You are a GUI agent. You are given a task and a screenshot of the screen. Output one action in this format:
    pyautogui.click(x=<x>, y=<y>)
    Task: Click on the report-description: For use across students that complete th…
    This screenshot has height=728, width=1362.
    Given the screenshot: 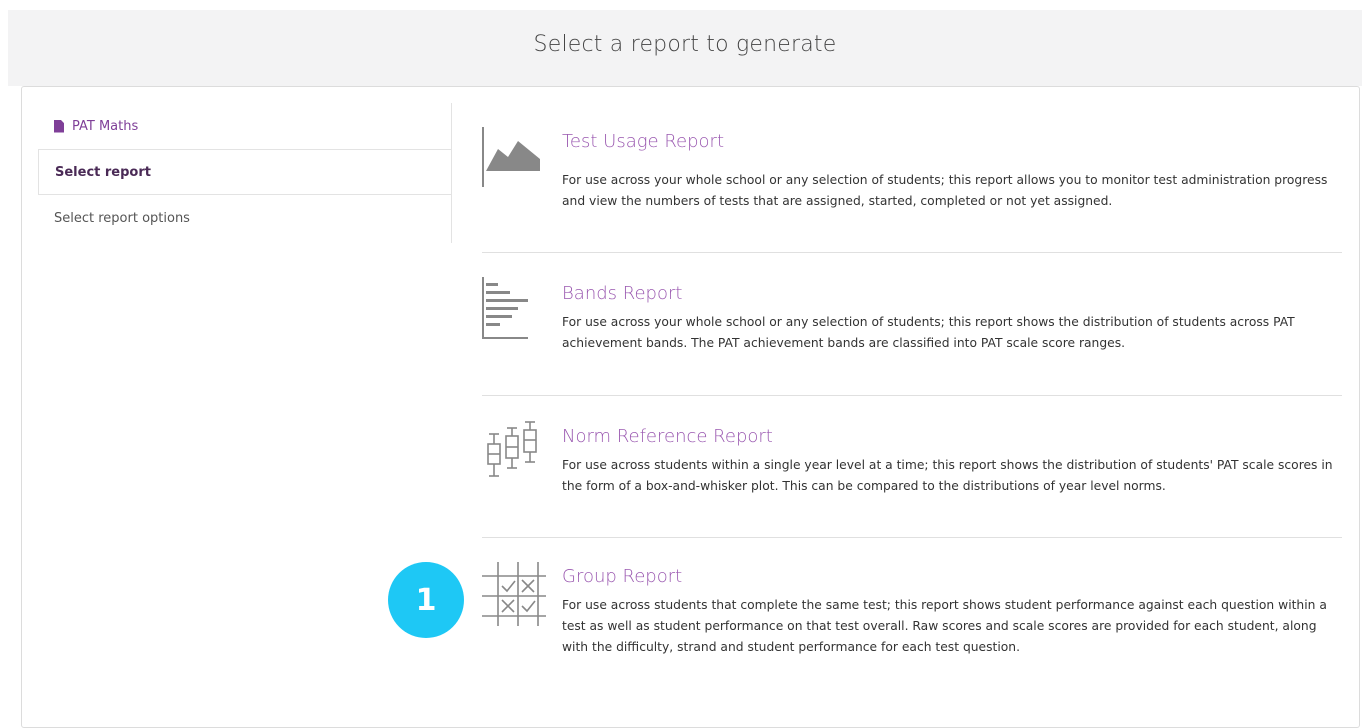 What is the action you would take?
    pyautogui.click(x=944, y=626)
    